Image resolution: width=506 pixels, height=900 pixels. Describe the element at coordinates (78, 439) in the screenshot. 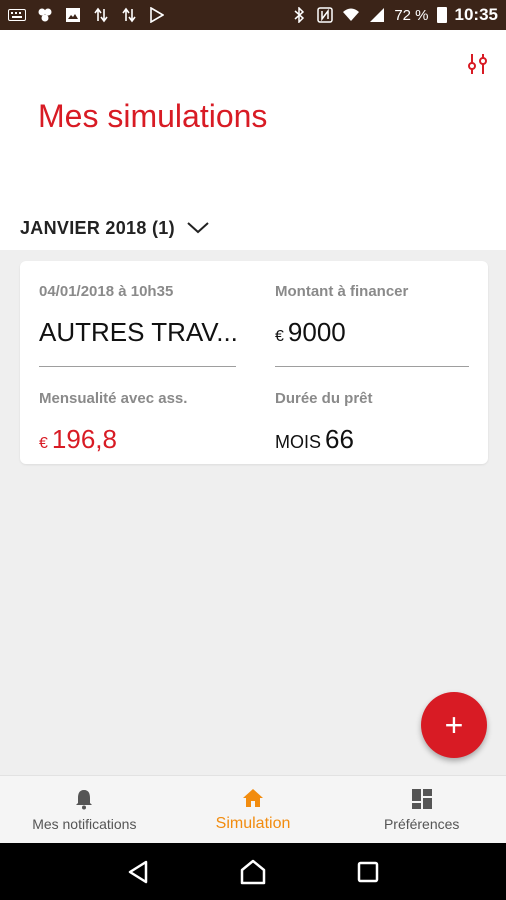

I see `mensualite-value: €196,8` at that location.